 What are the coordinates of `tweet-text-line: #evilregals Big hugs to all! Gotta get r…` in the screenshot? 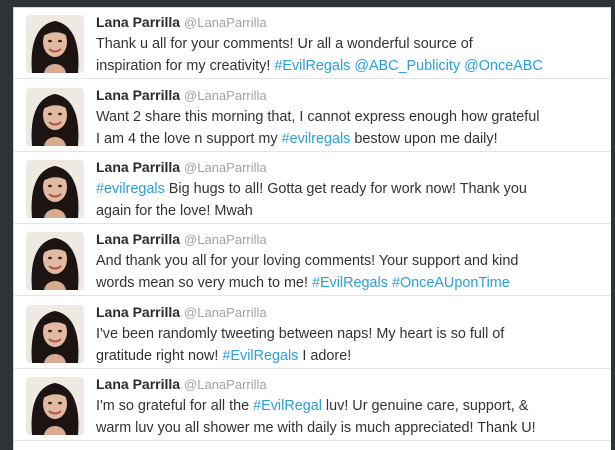 It's located at (353, 189).